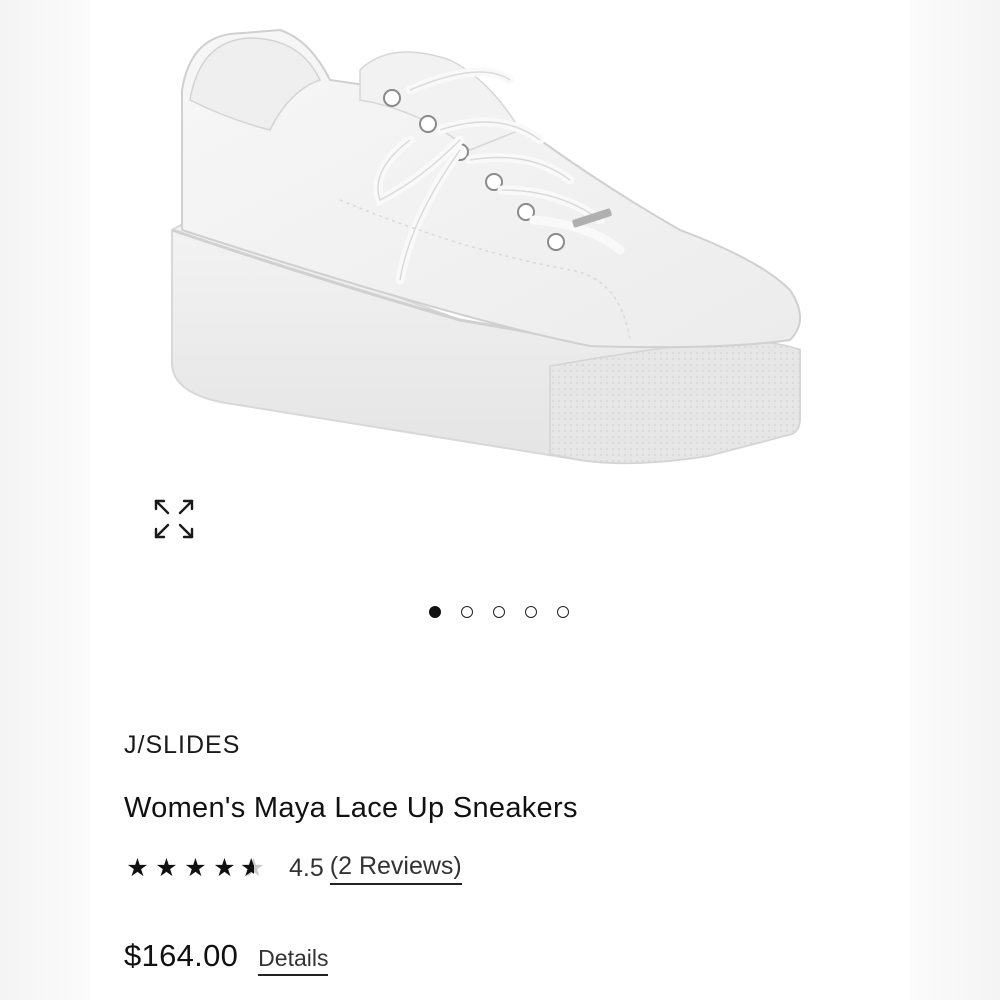  What do you see at coordinates (504, 868) in the screenshot?
I see `rating-row: ★ ★ ★ ★ ★ ★ 4.5 (2 Reviews)` at bounding box center [504, 868].